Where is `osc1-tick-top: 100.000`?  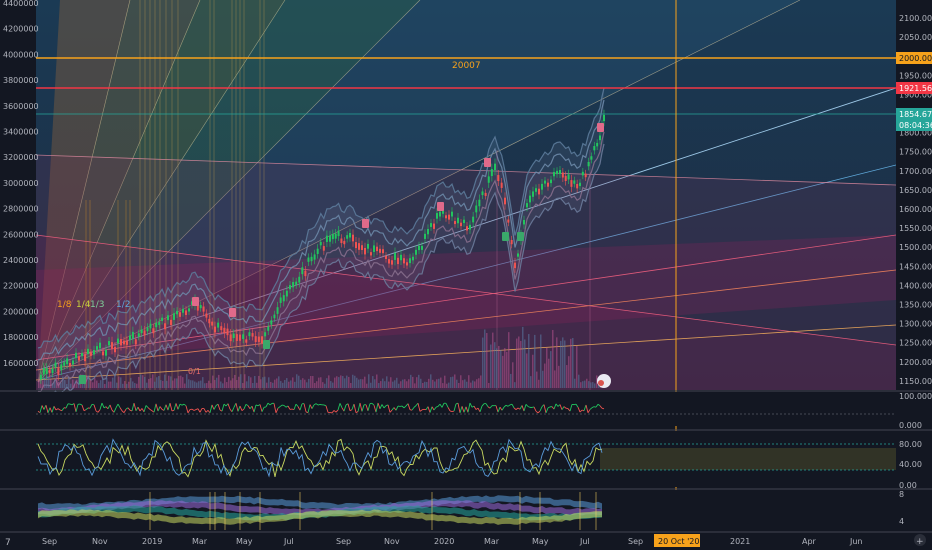 osc1-tick-top: 100.000 is located at coordinates (915, 396).